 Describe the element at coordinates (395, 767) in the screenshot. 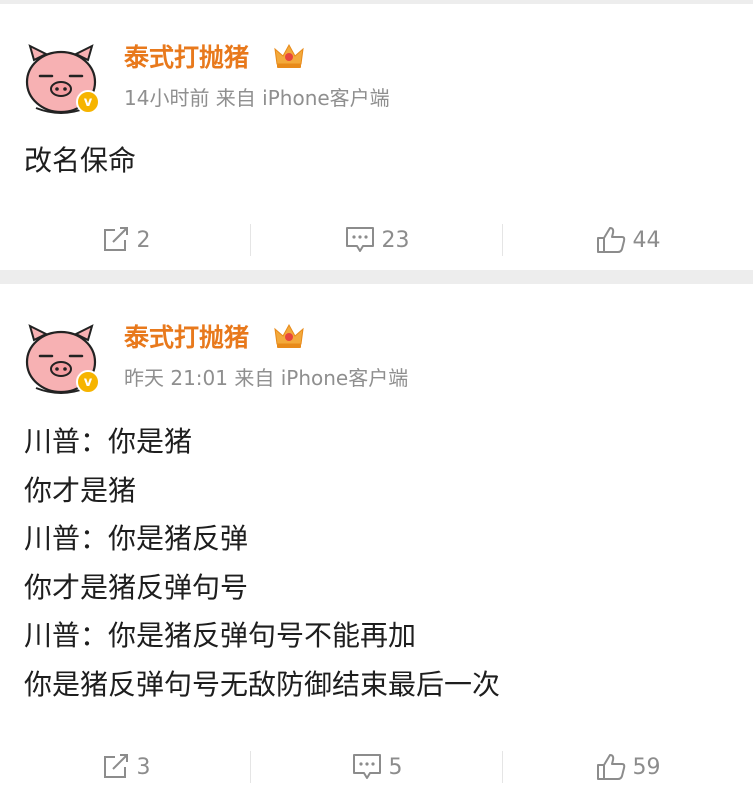

I see `comment-count: 5` at that location.